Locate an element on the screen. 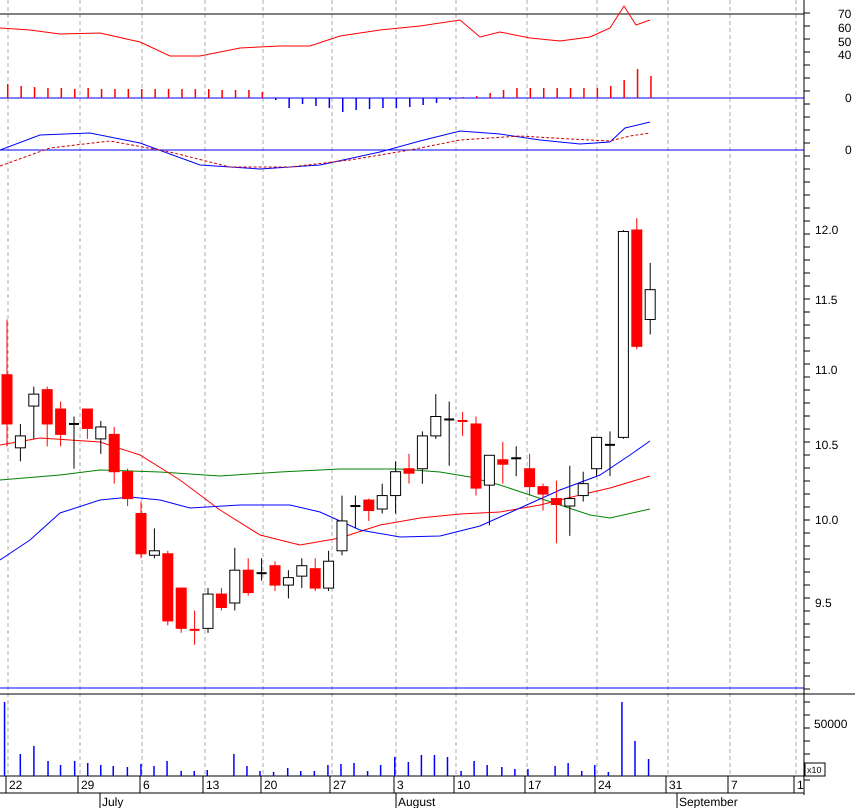  date-label: 31 is located at coordinates (675, 785).